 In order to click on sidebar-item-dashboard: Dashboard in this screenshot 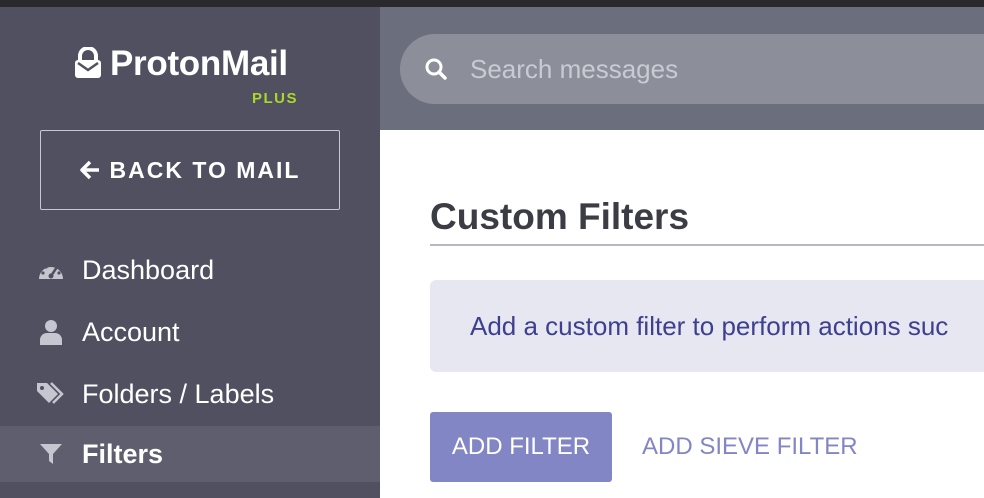, I will do `click(190, 270)`.